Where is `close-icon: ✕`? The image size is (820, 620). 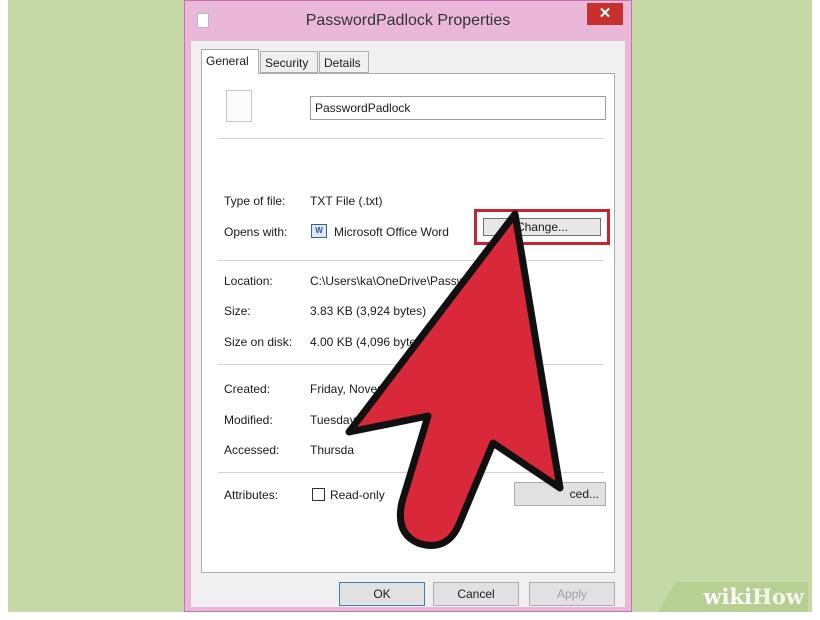 close-icon: ✕ is located at coordinates (605, 13).